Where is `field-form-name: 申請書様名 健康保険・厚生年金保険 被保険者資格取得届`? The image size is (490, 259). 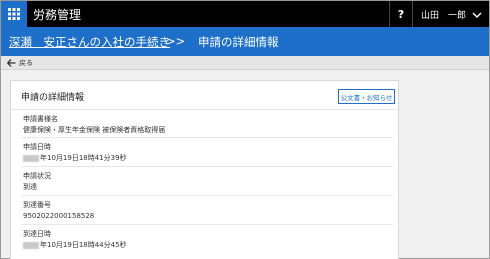
field-form-name: 申請書様名 健康保険・厚生年金保険 被保険者資格取得届 is located at coordinates (208, 124).